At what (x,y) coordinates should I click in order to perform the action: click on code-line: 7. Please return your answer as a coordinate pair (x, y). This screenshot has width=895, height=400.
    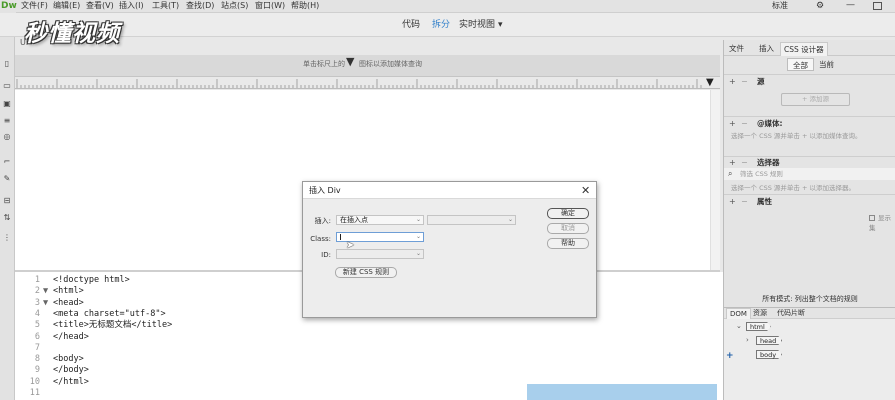
    Looking at the image, I should click on (365, 348).